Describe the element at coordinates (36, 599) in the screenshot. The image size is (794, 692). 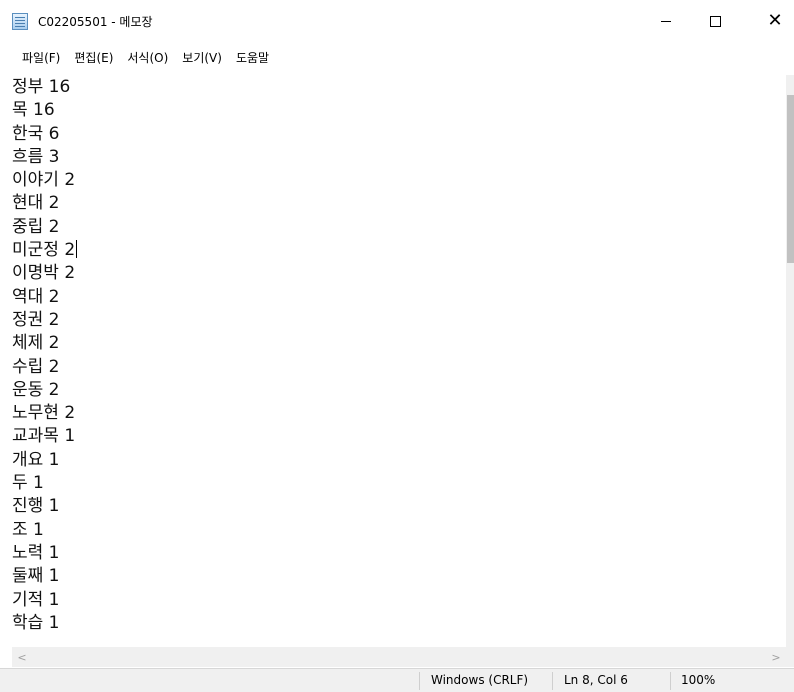
I see `text-line: 기적 1` at that location.